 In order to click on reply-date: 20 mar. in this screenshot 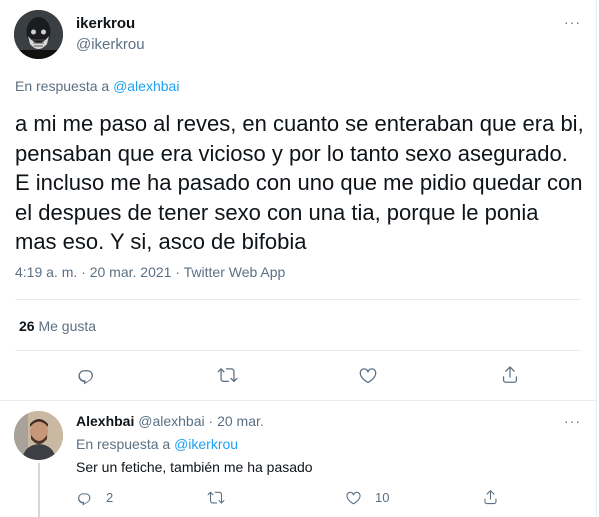, I will do `click(240, 421)`.